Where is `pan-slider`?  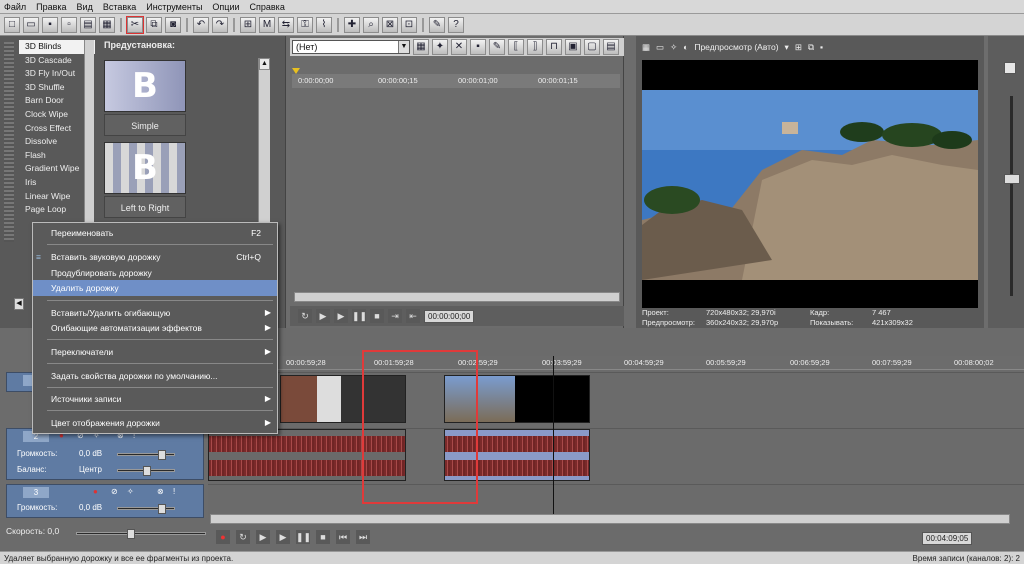
pan-slider is located at coordinates (146, 471).